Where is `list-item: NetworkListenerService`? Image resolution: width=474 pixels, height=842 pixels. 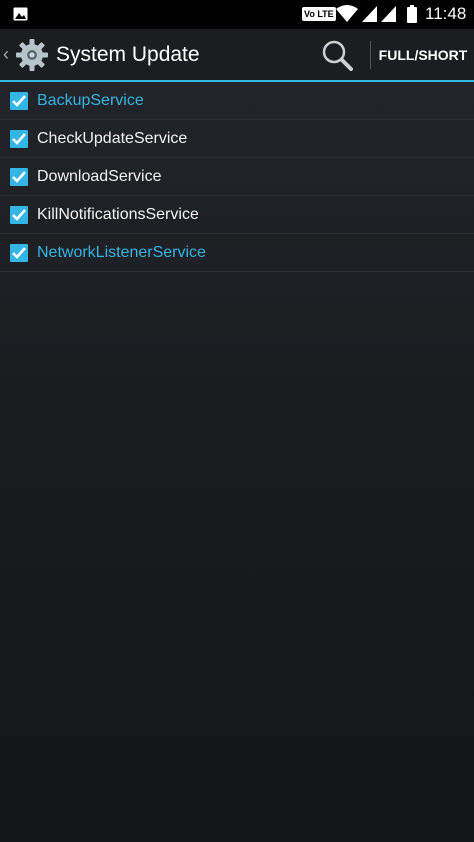 list-item: NetworkListenerService is located at coordinates (237, 253).